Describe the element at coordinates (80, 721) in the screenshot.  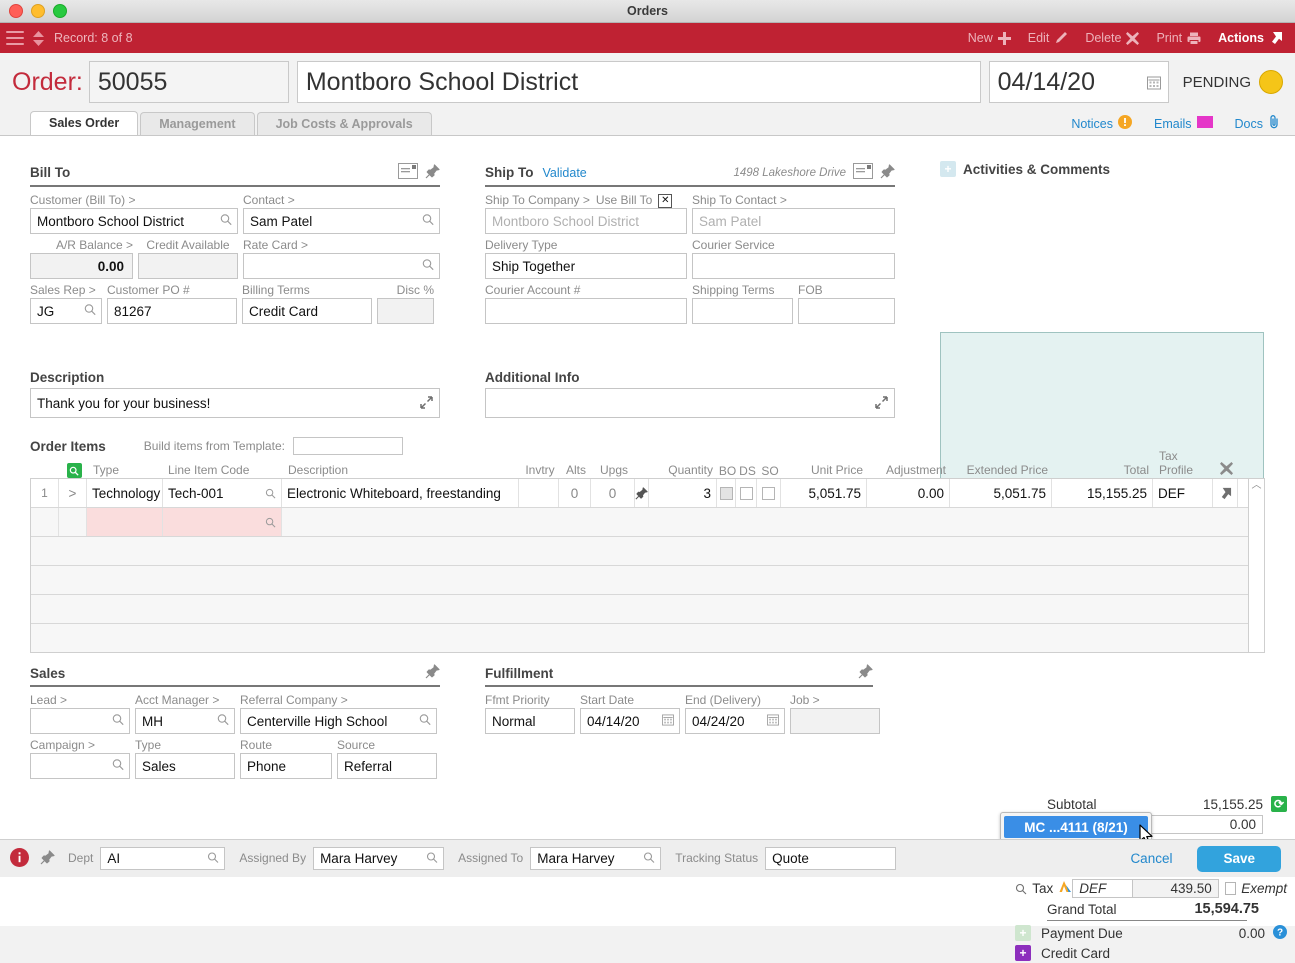
I see `lead-input` at that location.